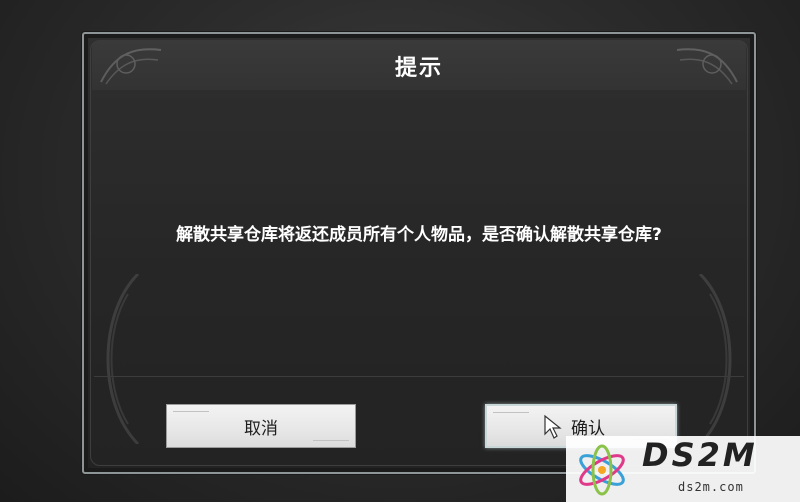 The image size is (800, 502). Describe the element at coordinates (700, 455) in the screenshot. I see `watermark-brand: DS2M` at that location.